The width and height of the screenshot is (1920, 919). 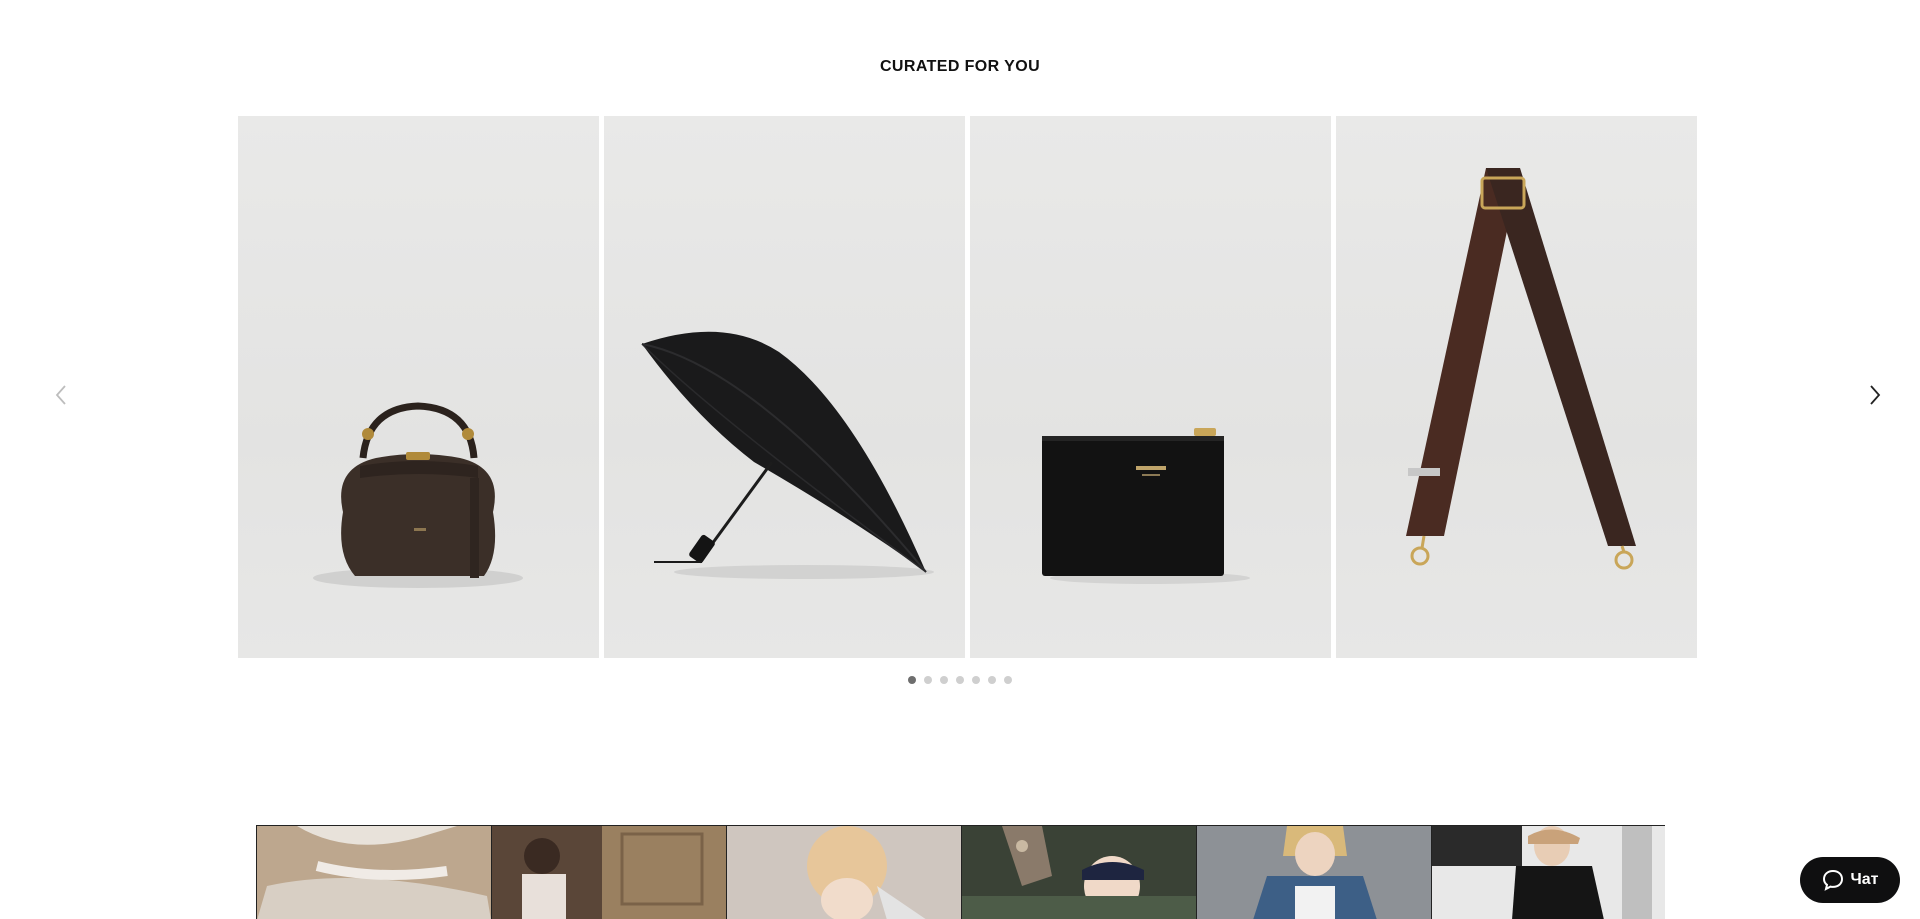 I want to click on zip-pouch-image, so click(x=1146, y=506).